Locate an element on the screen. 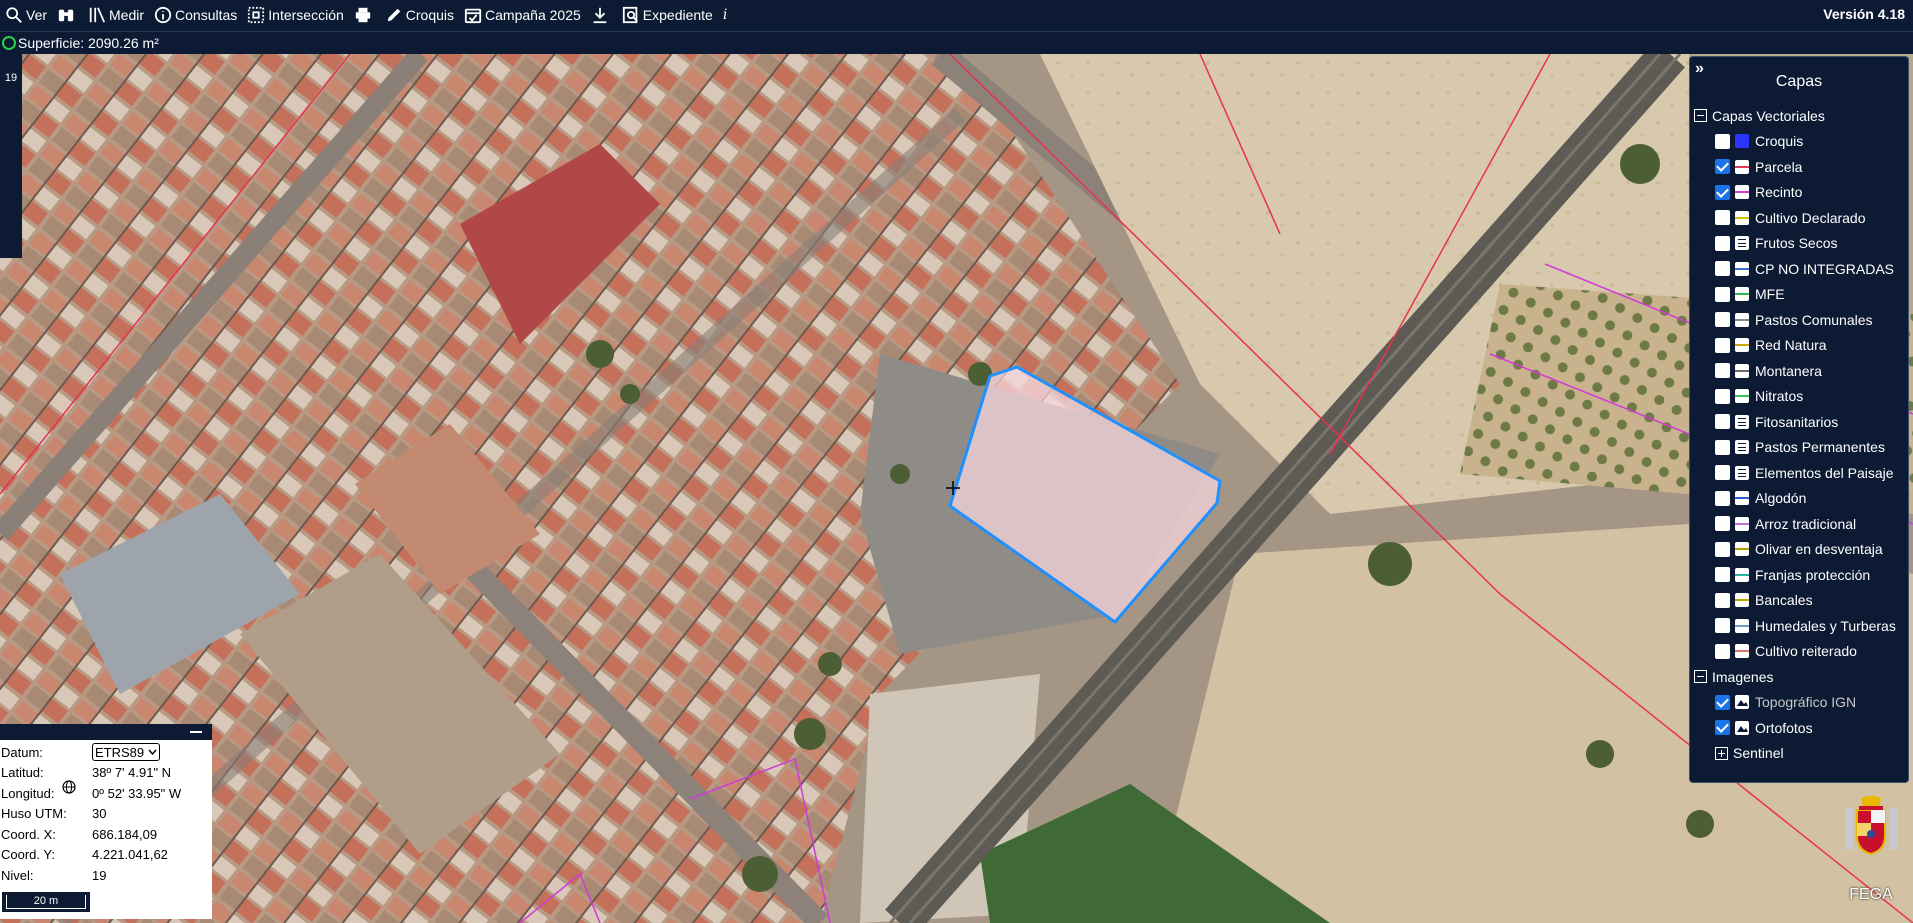  layer-row: Fitosanitarios is located at coordinates (1799, 422).